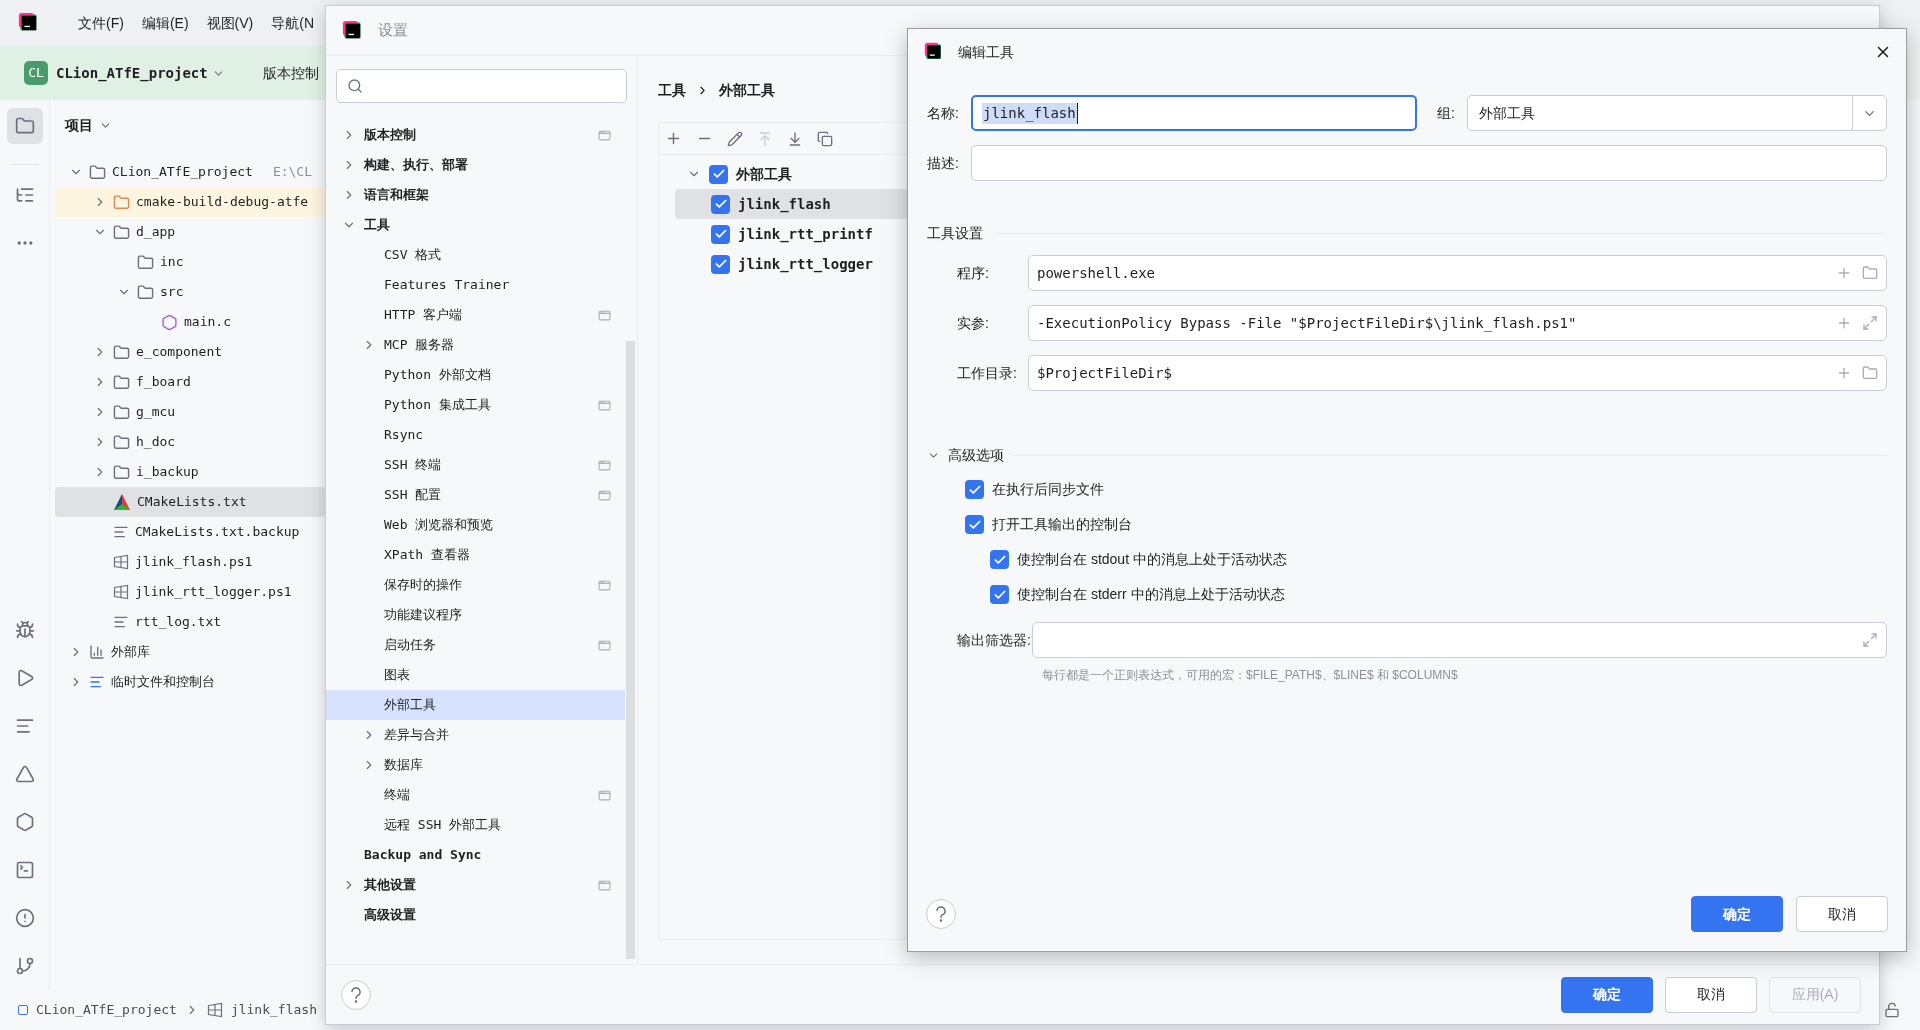 The image size is (1920, 1030). What do you see at coordinates (943, 113) in the screenshot?
I see `field-label: 名称:` at bounding box center [943, 113].